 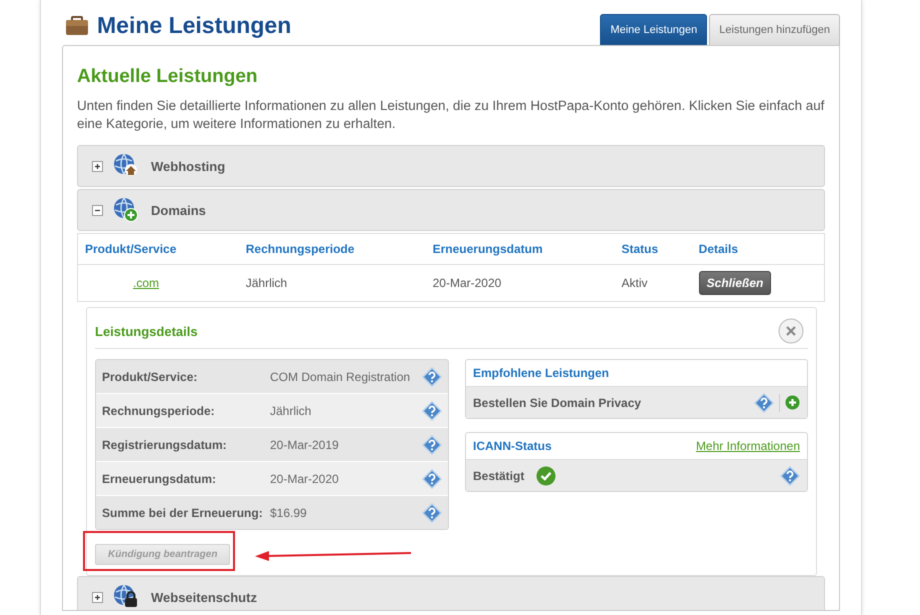 I want to click on field-value: COM Domain Registration, so click(x=341, y=377).